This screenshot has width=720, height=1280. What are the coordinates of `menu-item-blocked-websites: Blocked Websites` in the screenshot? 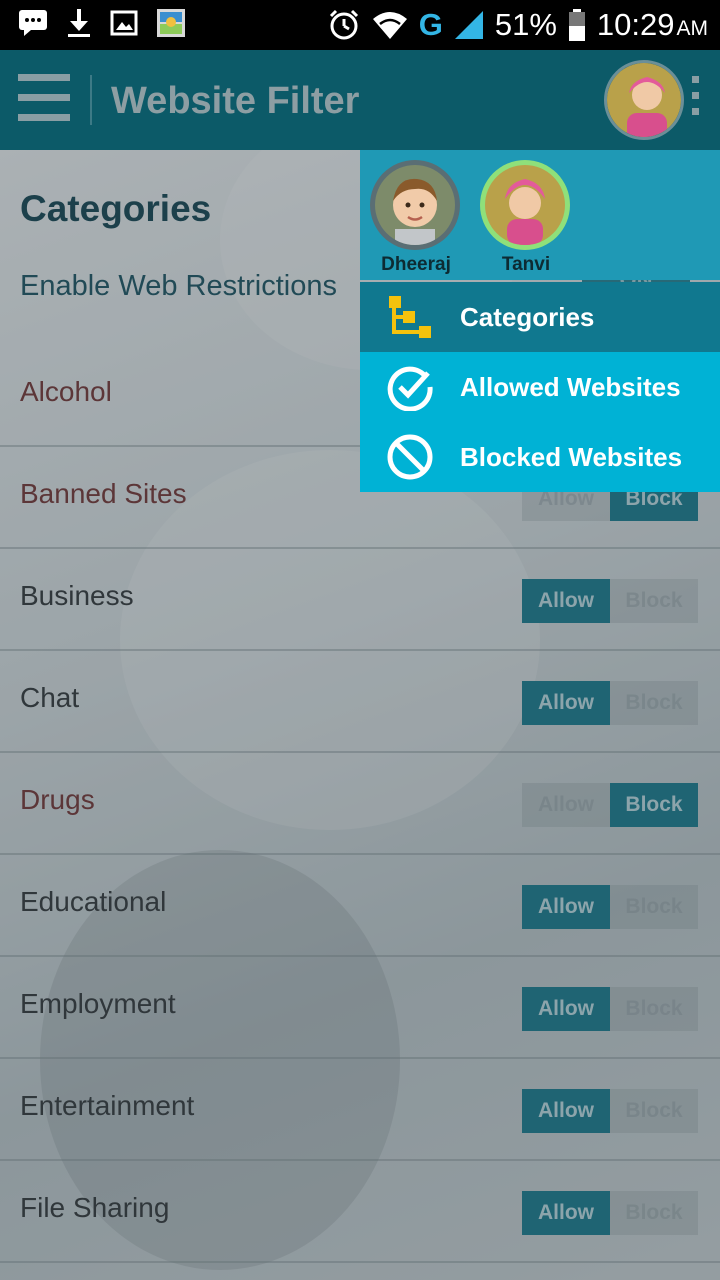 It's located at (540, 457).